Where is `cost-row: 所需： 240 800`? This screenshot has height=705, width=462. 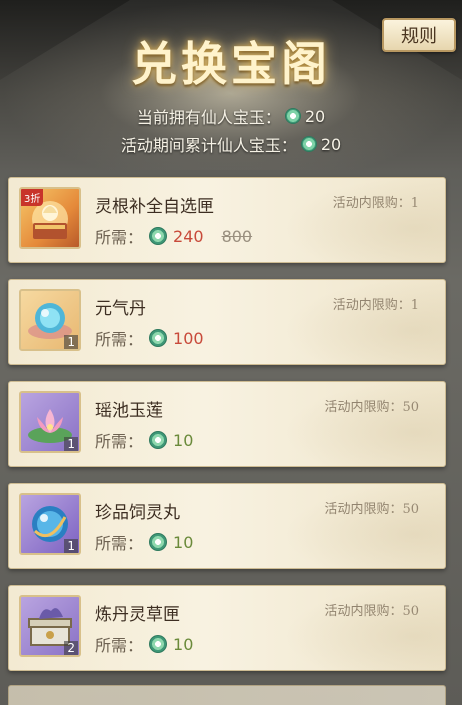
cost-row: 所需： 240 800 is located at coordinates (173, 236).